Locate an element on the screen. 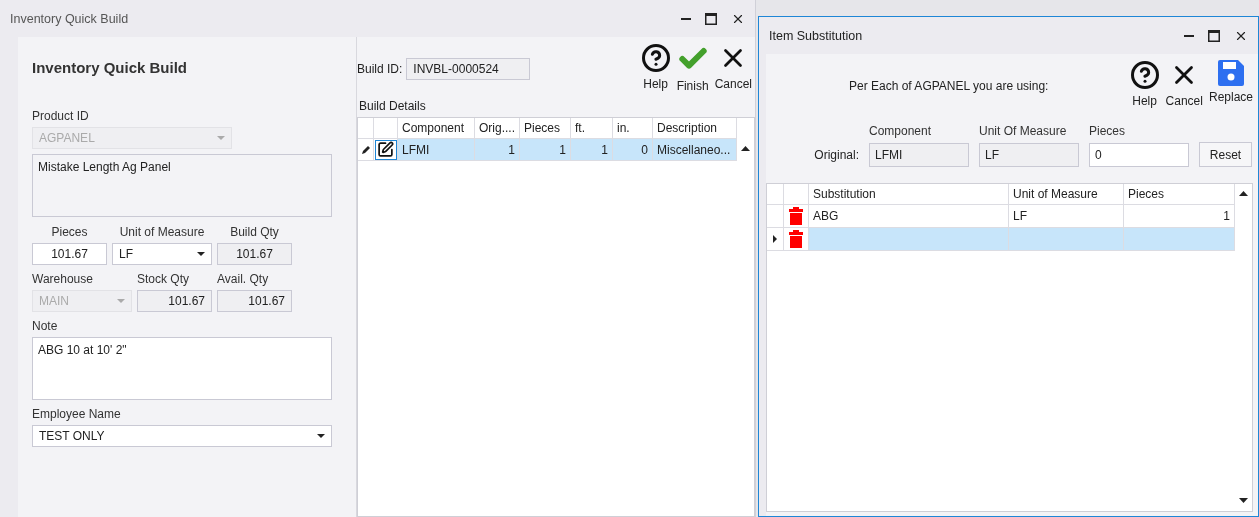 The width and height of the screenshot is (1259, 517). table-cell: 0 is located at coordinates (633, 150).